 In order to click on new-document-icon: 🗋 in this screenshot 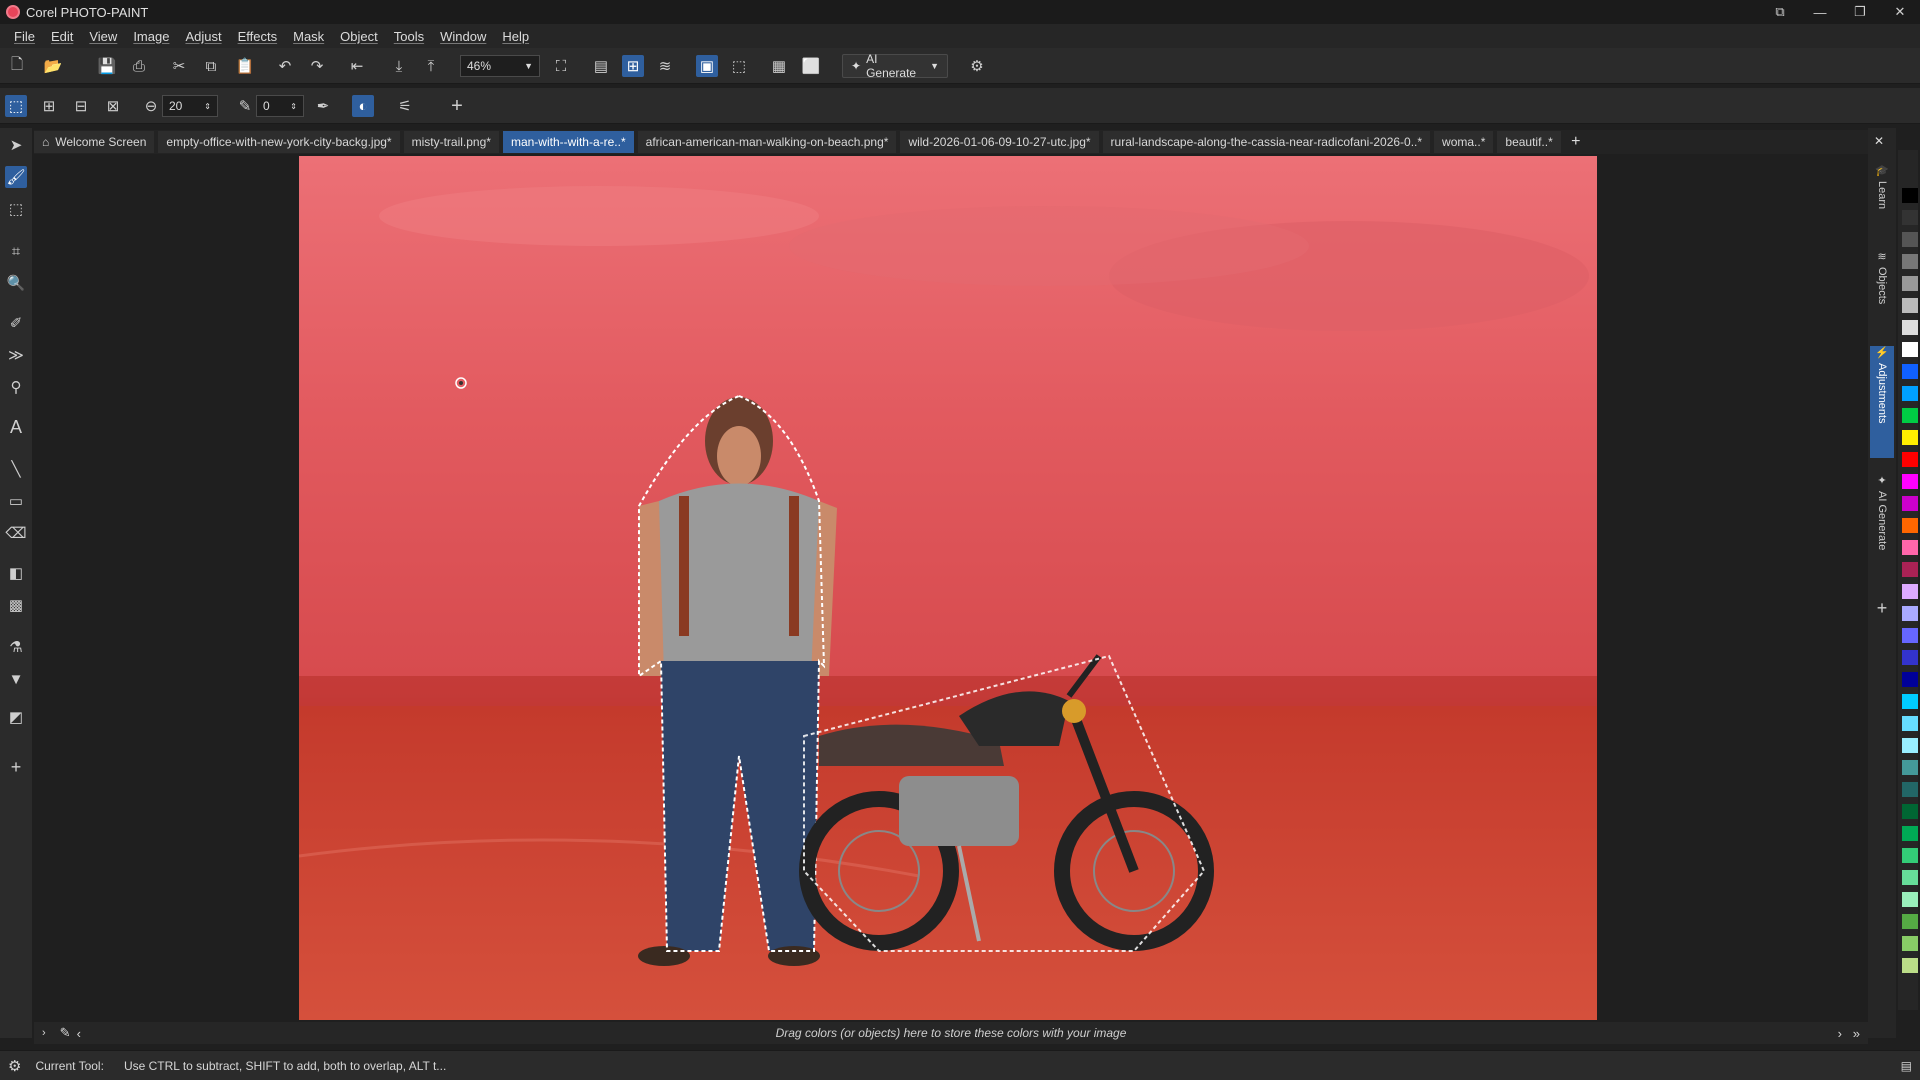, I will do `click(17, 66)`.